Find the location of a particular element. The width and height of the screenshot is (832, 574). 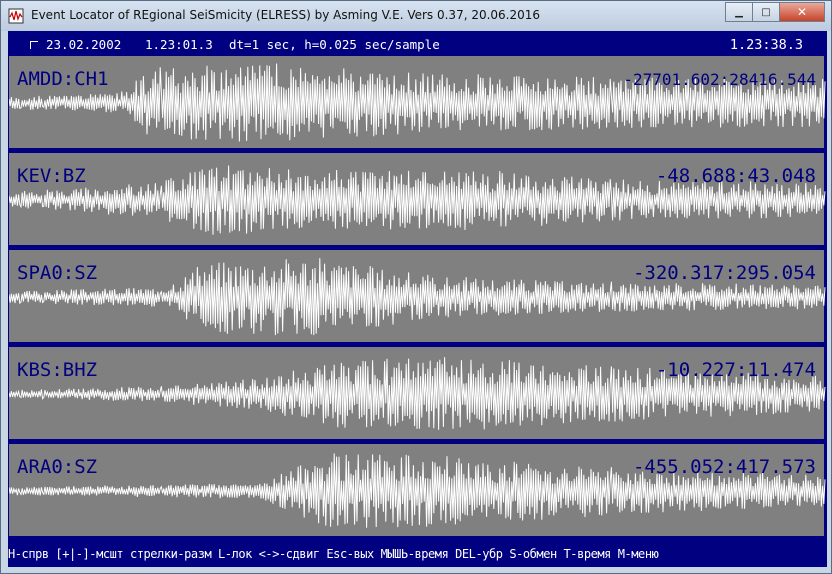

channel-name: KBS:BHZ is located at coordinates (57, 370).